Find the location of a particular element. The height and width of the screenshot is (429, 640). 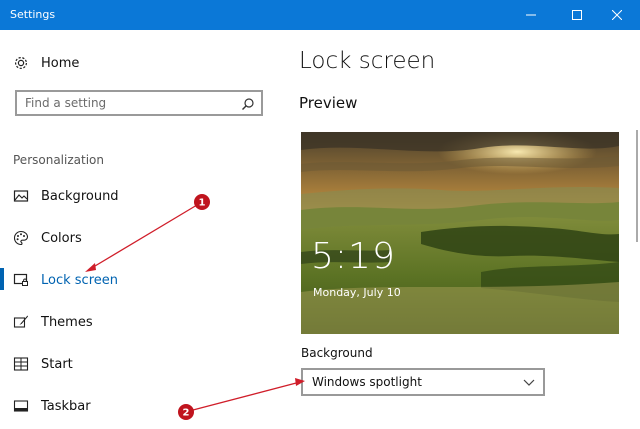

close-icon is located at coordinates (617, 15).